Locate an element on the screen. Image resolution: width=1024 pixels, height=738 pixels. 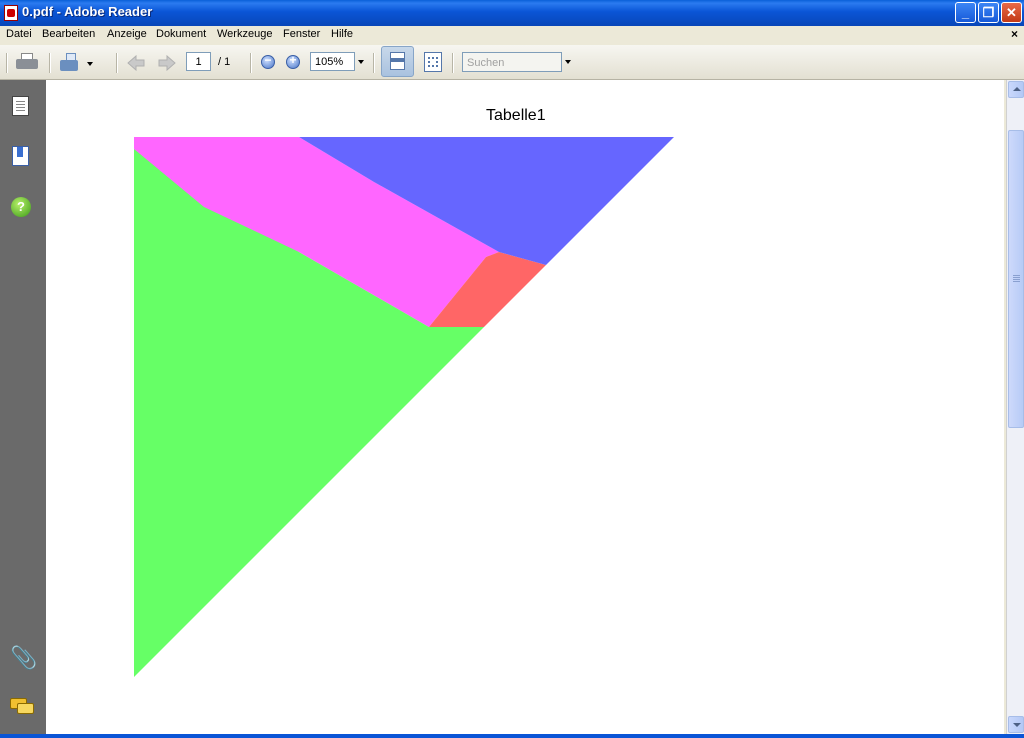
menu-dokument: Dokument is located at coordinates (181, 34).